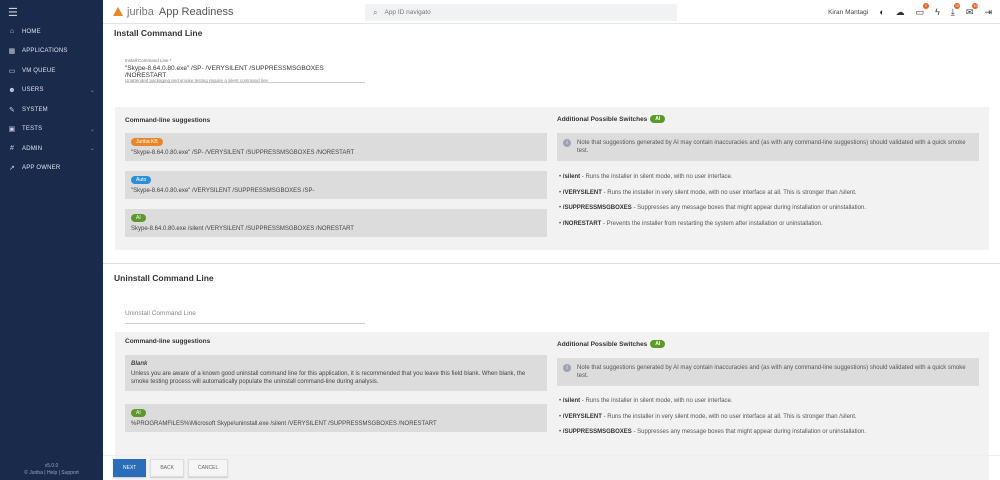 The image size is (1000, 480). What do you see at coordinates (12, 169) in the screenshot?
I see `external-link-icon: ↗` at bounding box center [12, 169].